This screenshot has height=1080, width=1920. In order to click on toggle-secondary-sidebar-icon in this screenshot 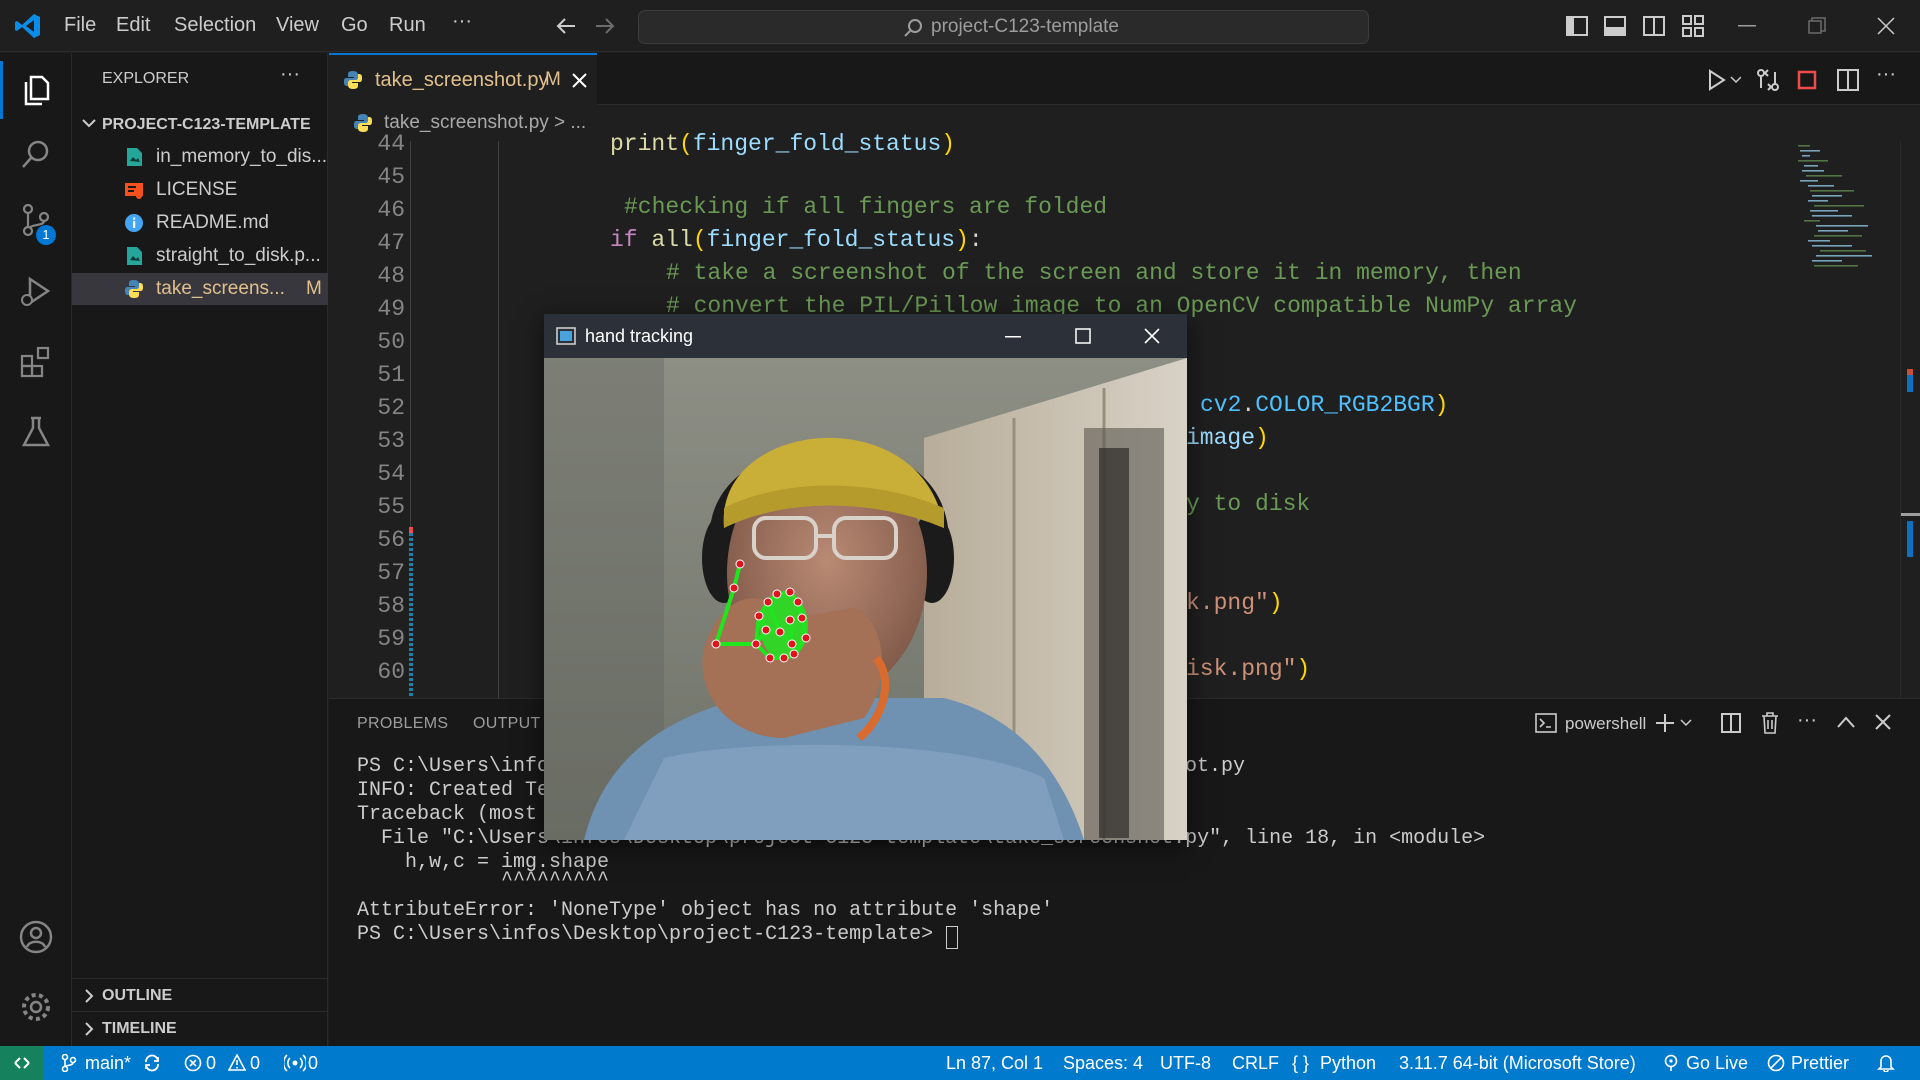, I will do `click(1654, 26)`.